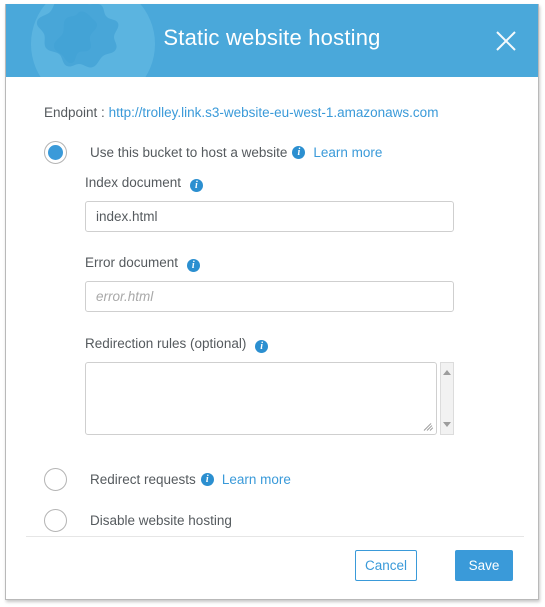 This screenshot has width=545, height=607. Describe the element at coordinates (447, 398) in the screenshot. I see `redirection-rules-scrollbar` at that location.